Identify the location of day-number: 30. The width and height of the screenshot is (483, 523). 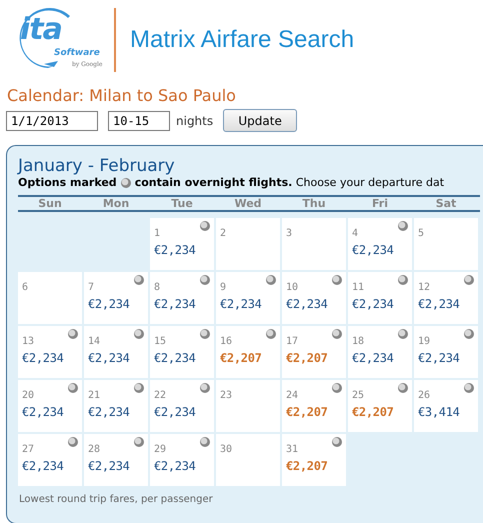
(226, 449).